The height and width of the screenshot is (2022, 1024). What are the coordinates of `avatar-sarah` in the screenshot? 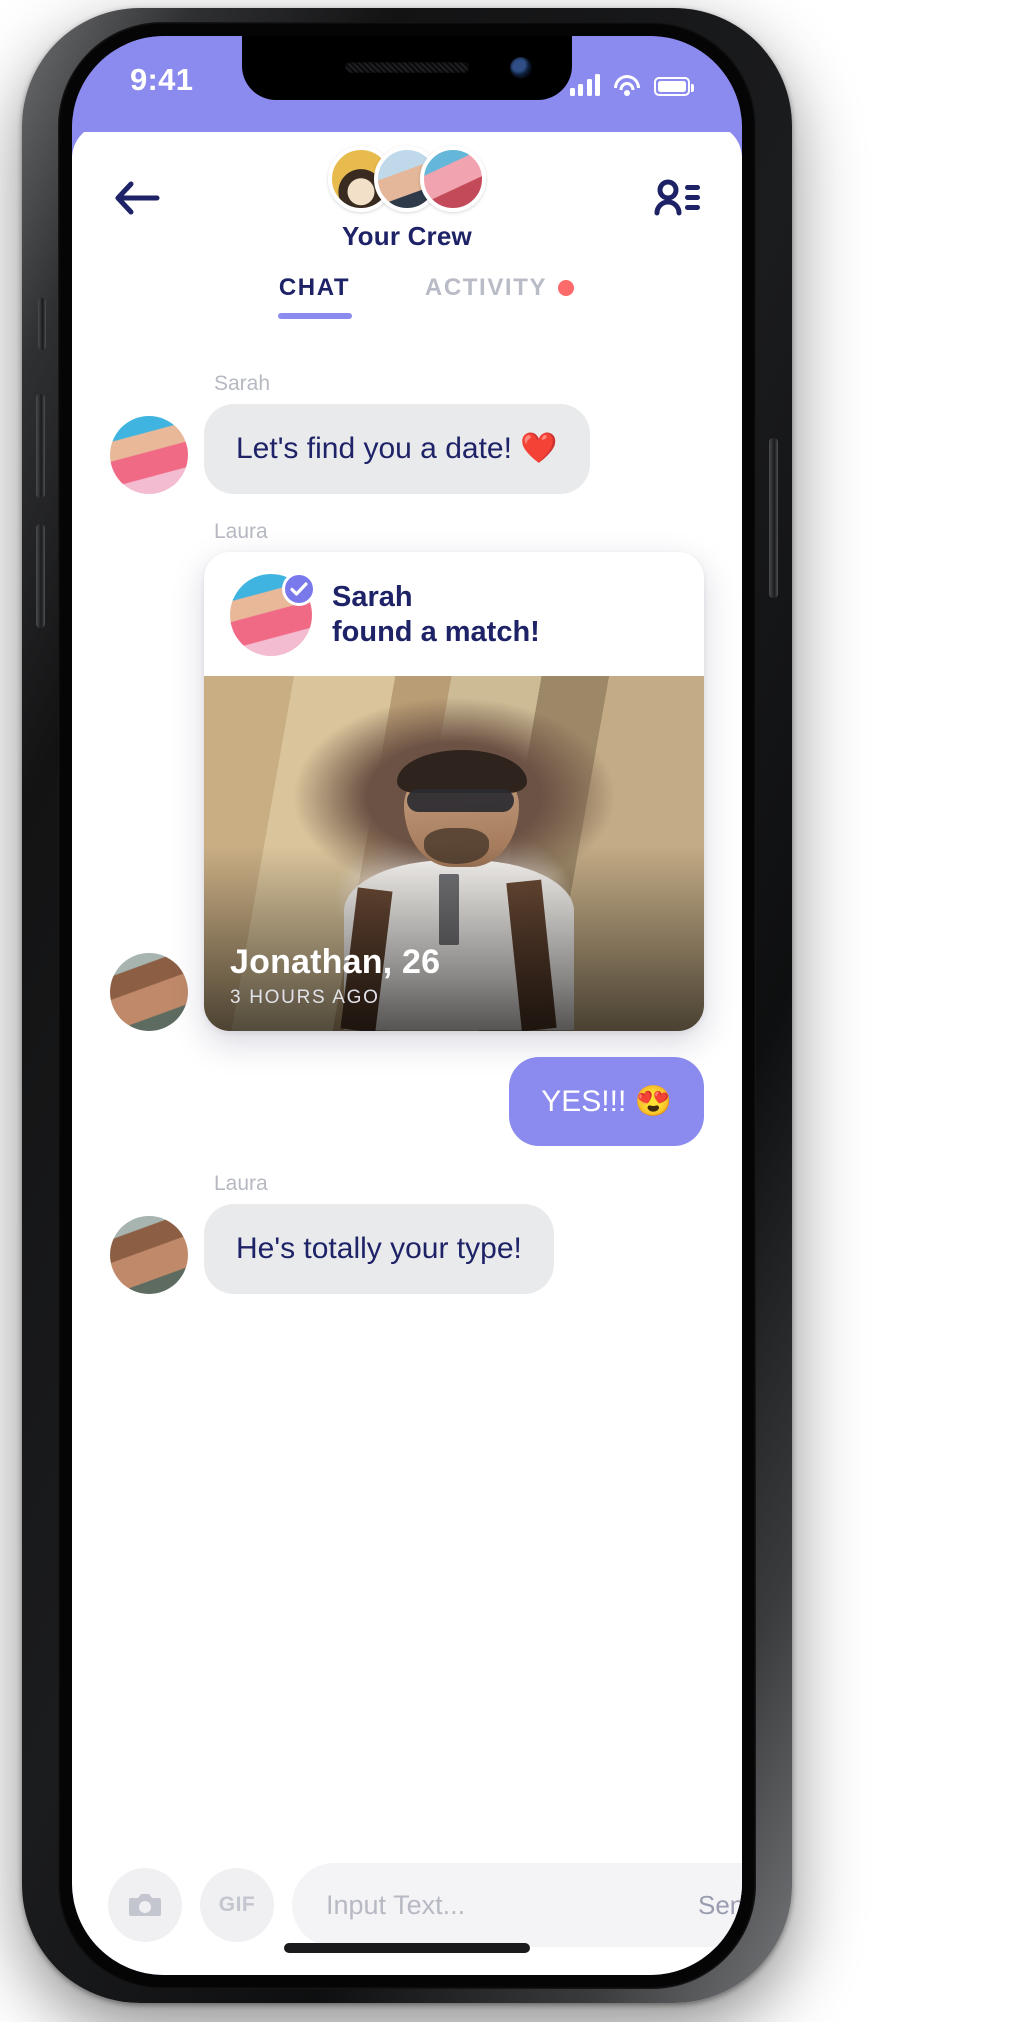 It's located at (149, 454).